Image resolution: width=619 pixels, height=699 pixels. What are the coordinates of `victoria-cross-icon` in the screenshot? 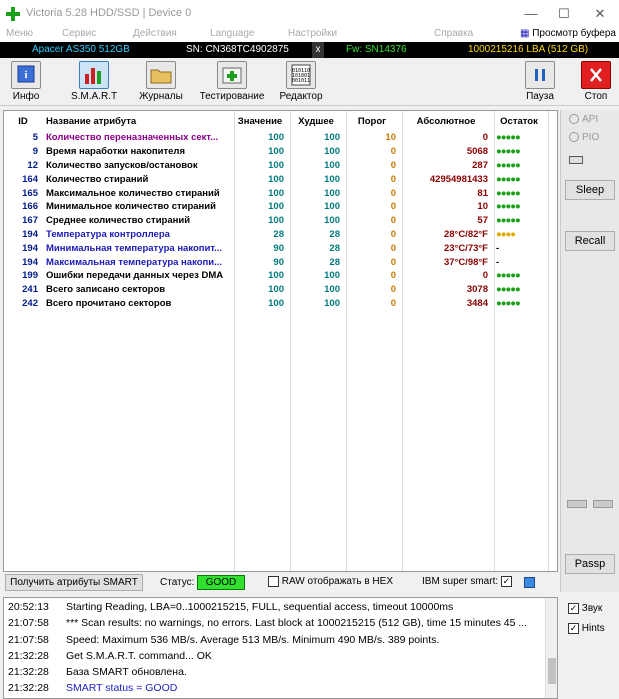 It's located at (13, 14).